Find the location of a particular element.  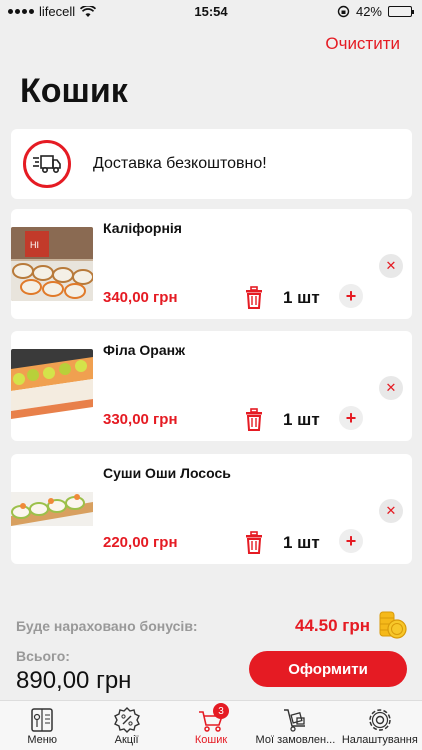

product-price: 220,00 грн is located at coordinates (140, 542).